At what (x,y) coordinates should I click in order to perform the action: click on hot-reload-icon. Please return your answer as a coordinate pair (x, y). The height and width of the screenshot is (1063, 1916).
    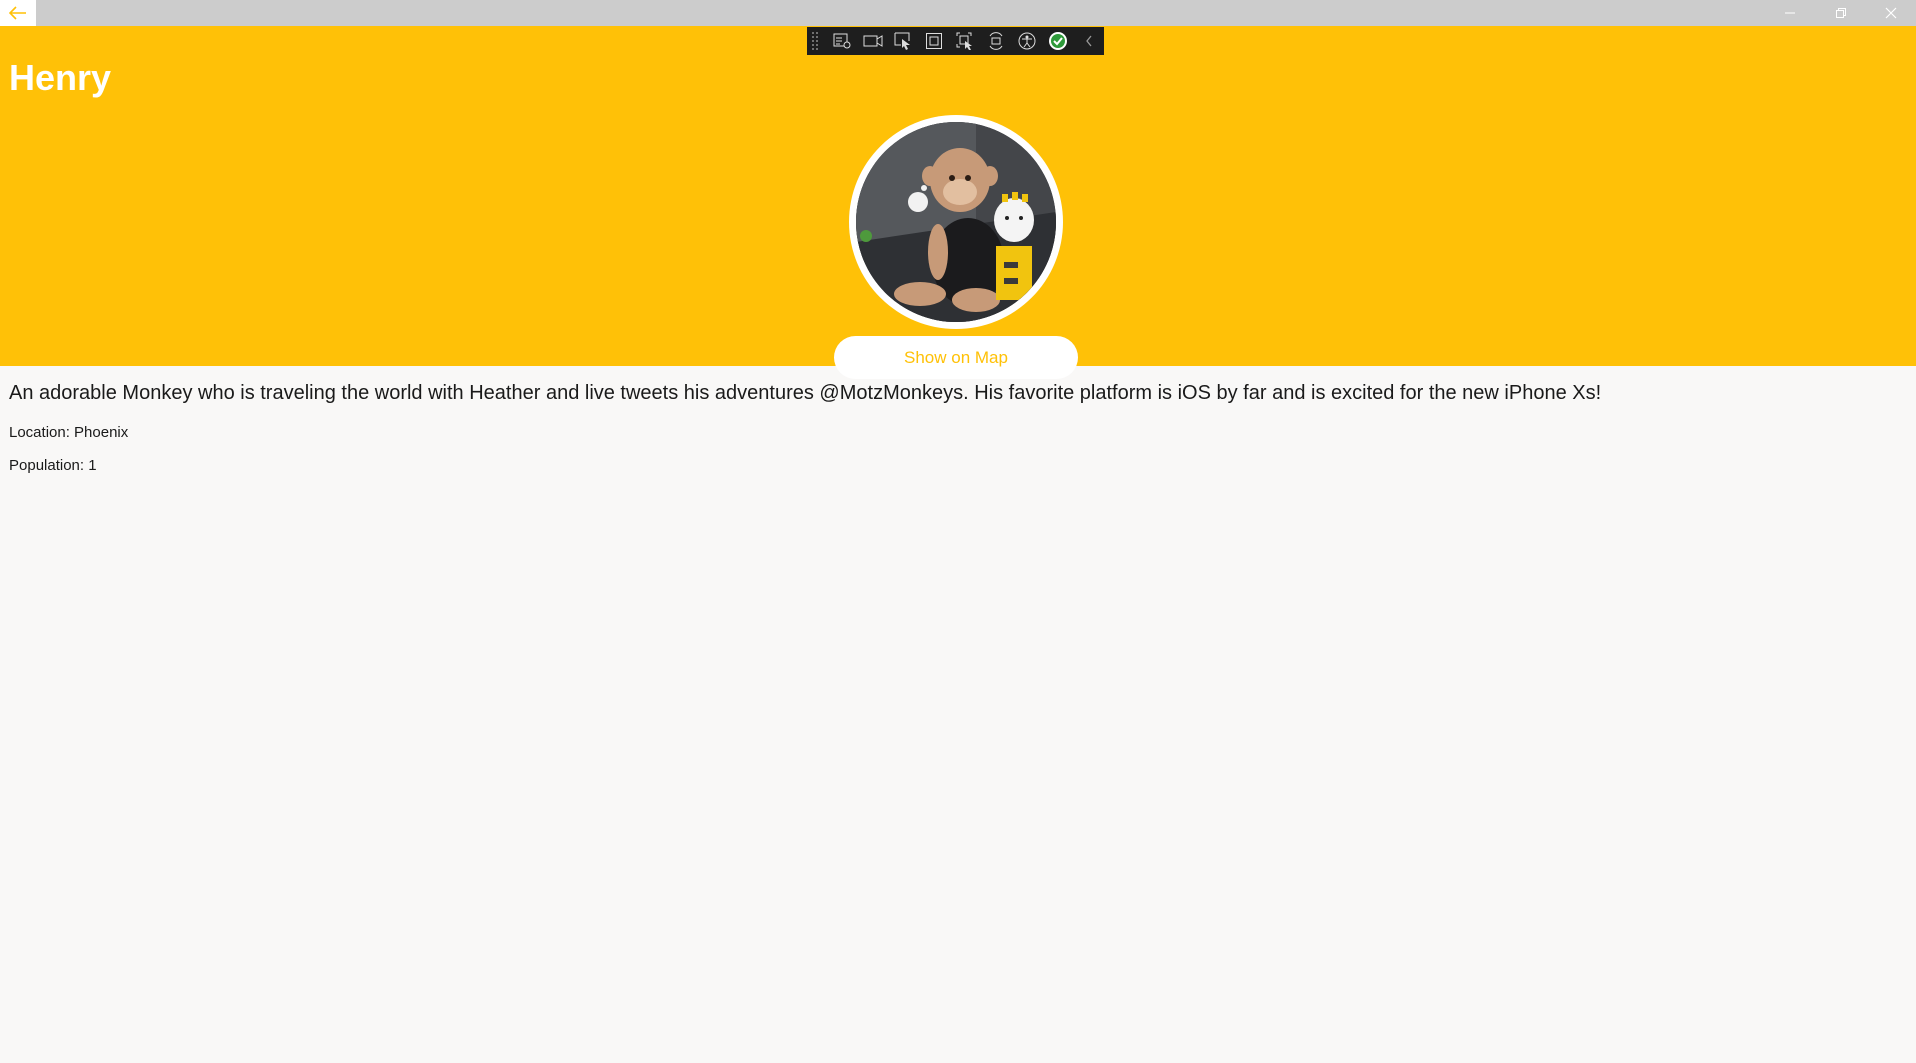
    Looking at the image, I should click on (996, 41).